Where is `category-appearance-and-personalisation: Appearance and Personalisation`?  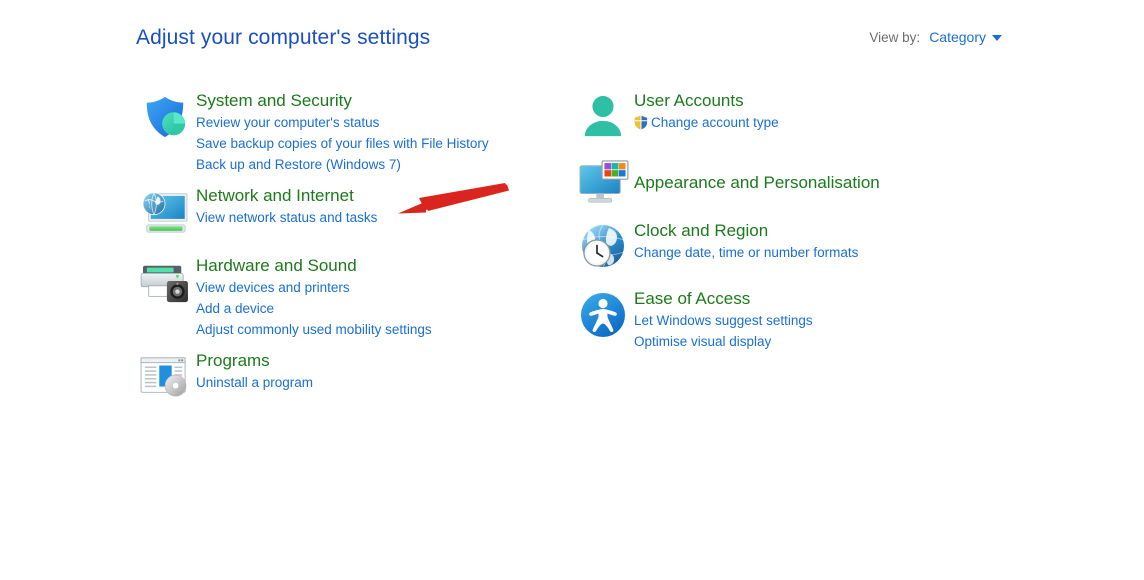 category-appearance-and-personalisation: Appearance and Personalisation is located at coordinates (787, 183).